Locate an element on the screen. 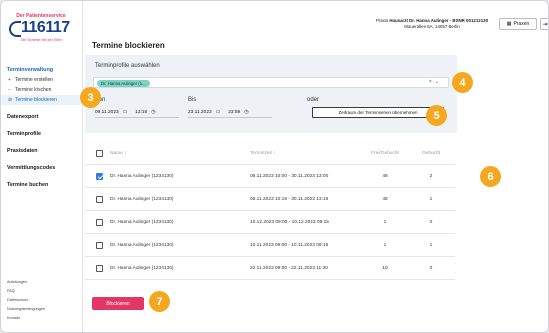  link-faq: FAQ is located at coordinates (26, 291).